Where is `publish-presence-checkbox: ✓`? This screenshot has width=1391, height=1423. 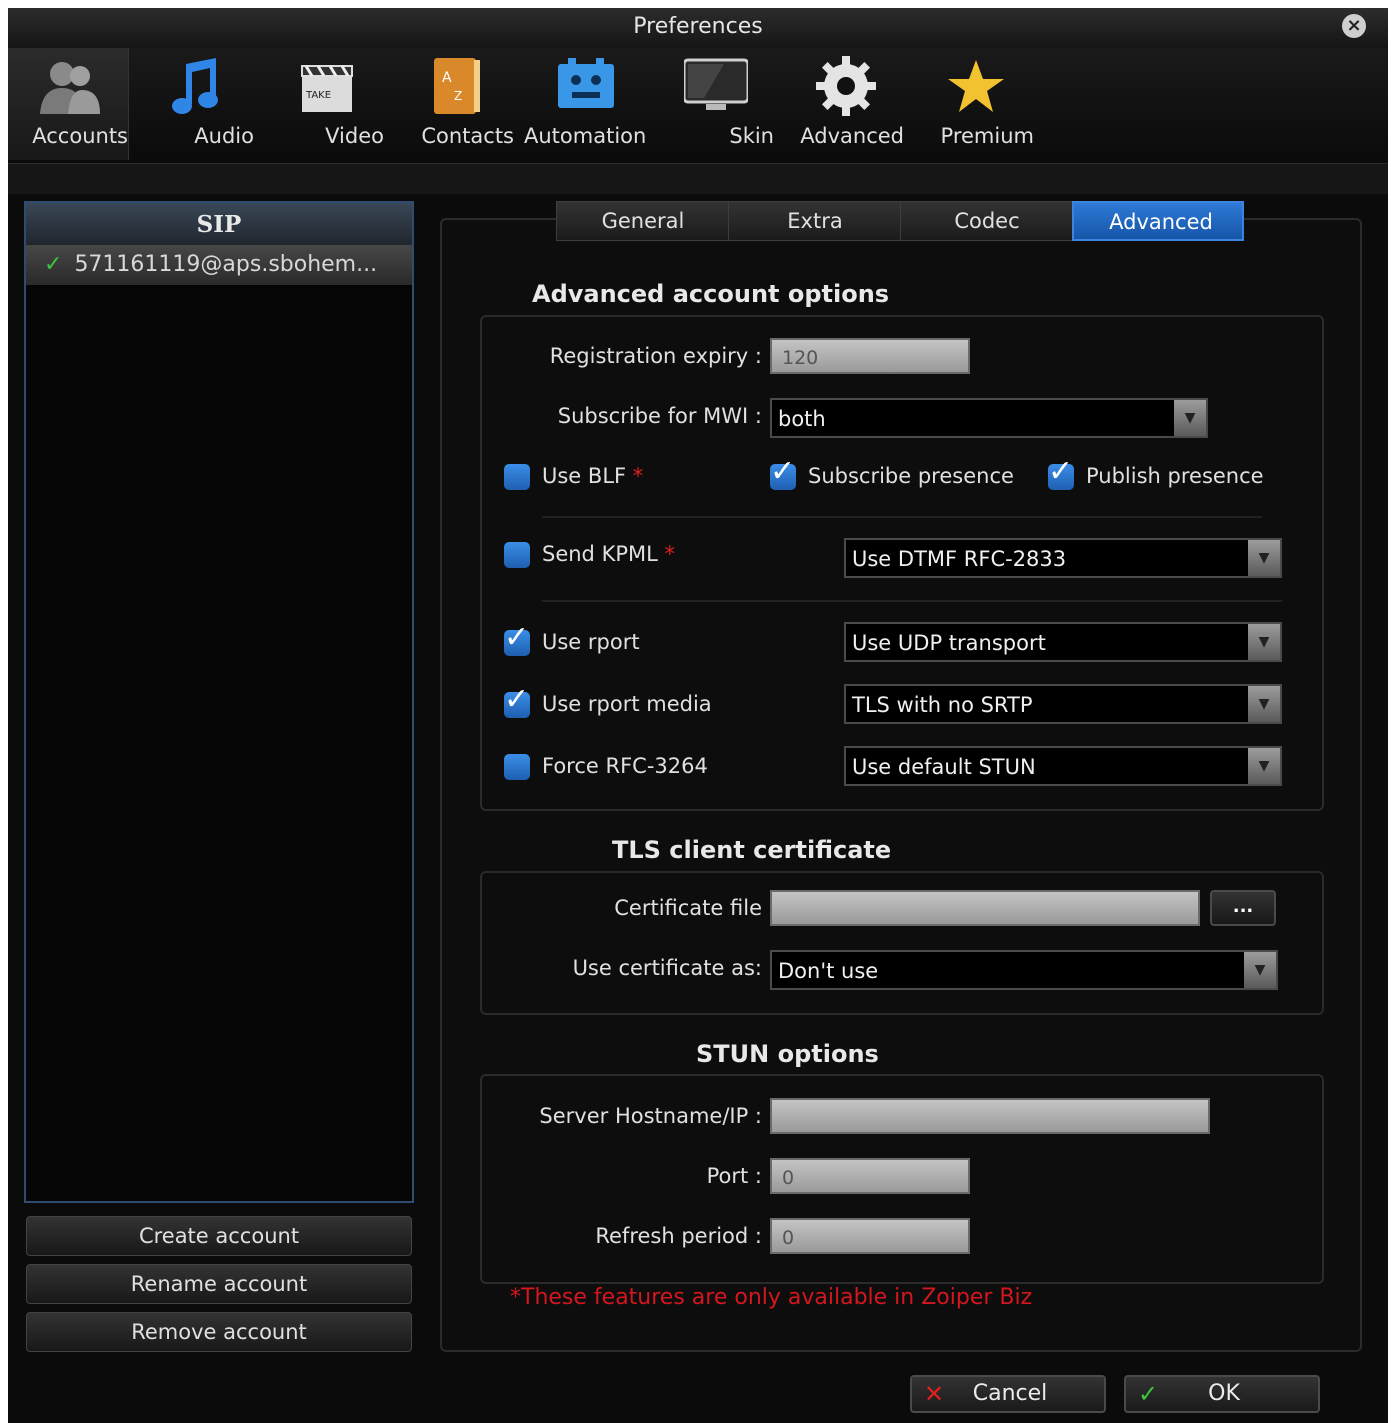 publish-presence-checkbox: ✓ is located at coordinates (1061, 472).